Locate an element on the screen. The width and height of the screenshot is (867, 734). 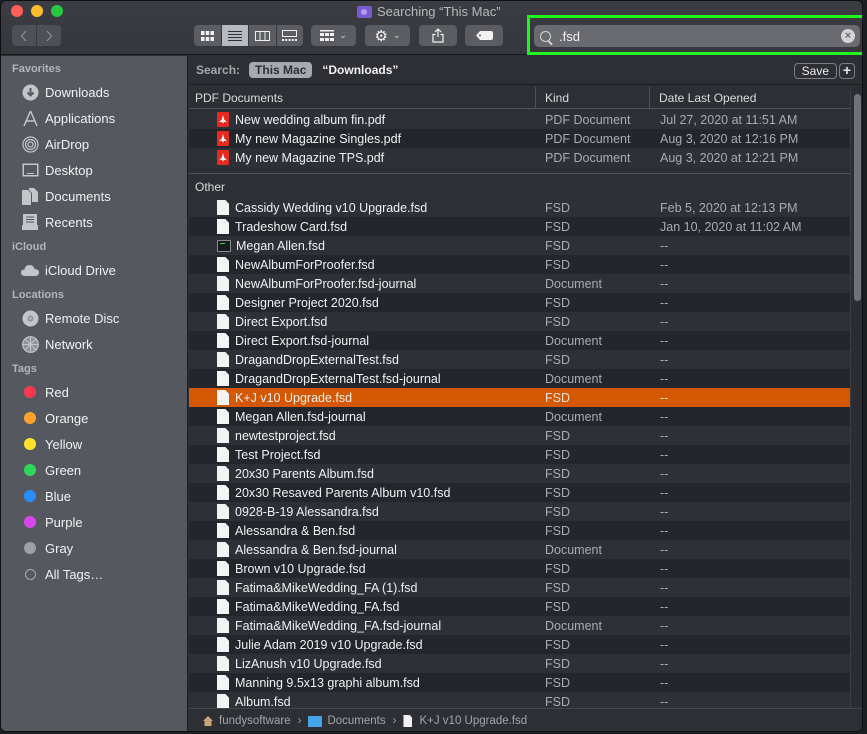
file-row: Direct Export.fsd FSD -- is located at coordinates (519, 321).